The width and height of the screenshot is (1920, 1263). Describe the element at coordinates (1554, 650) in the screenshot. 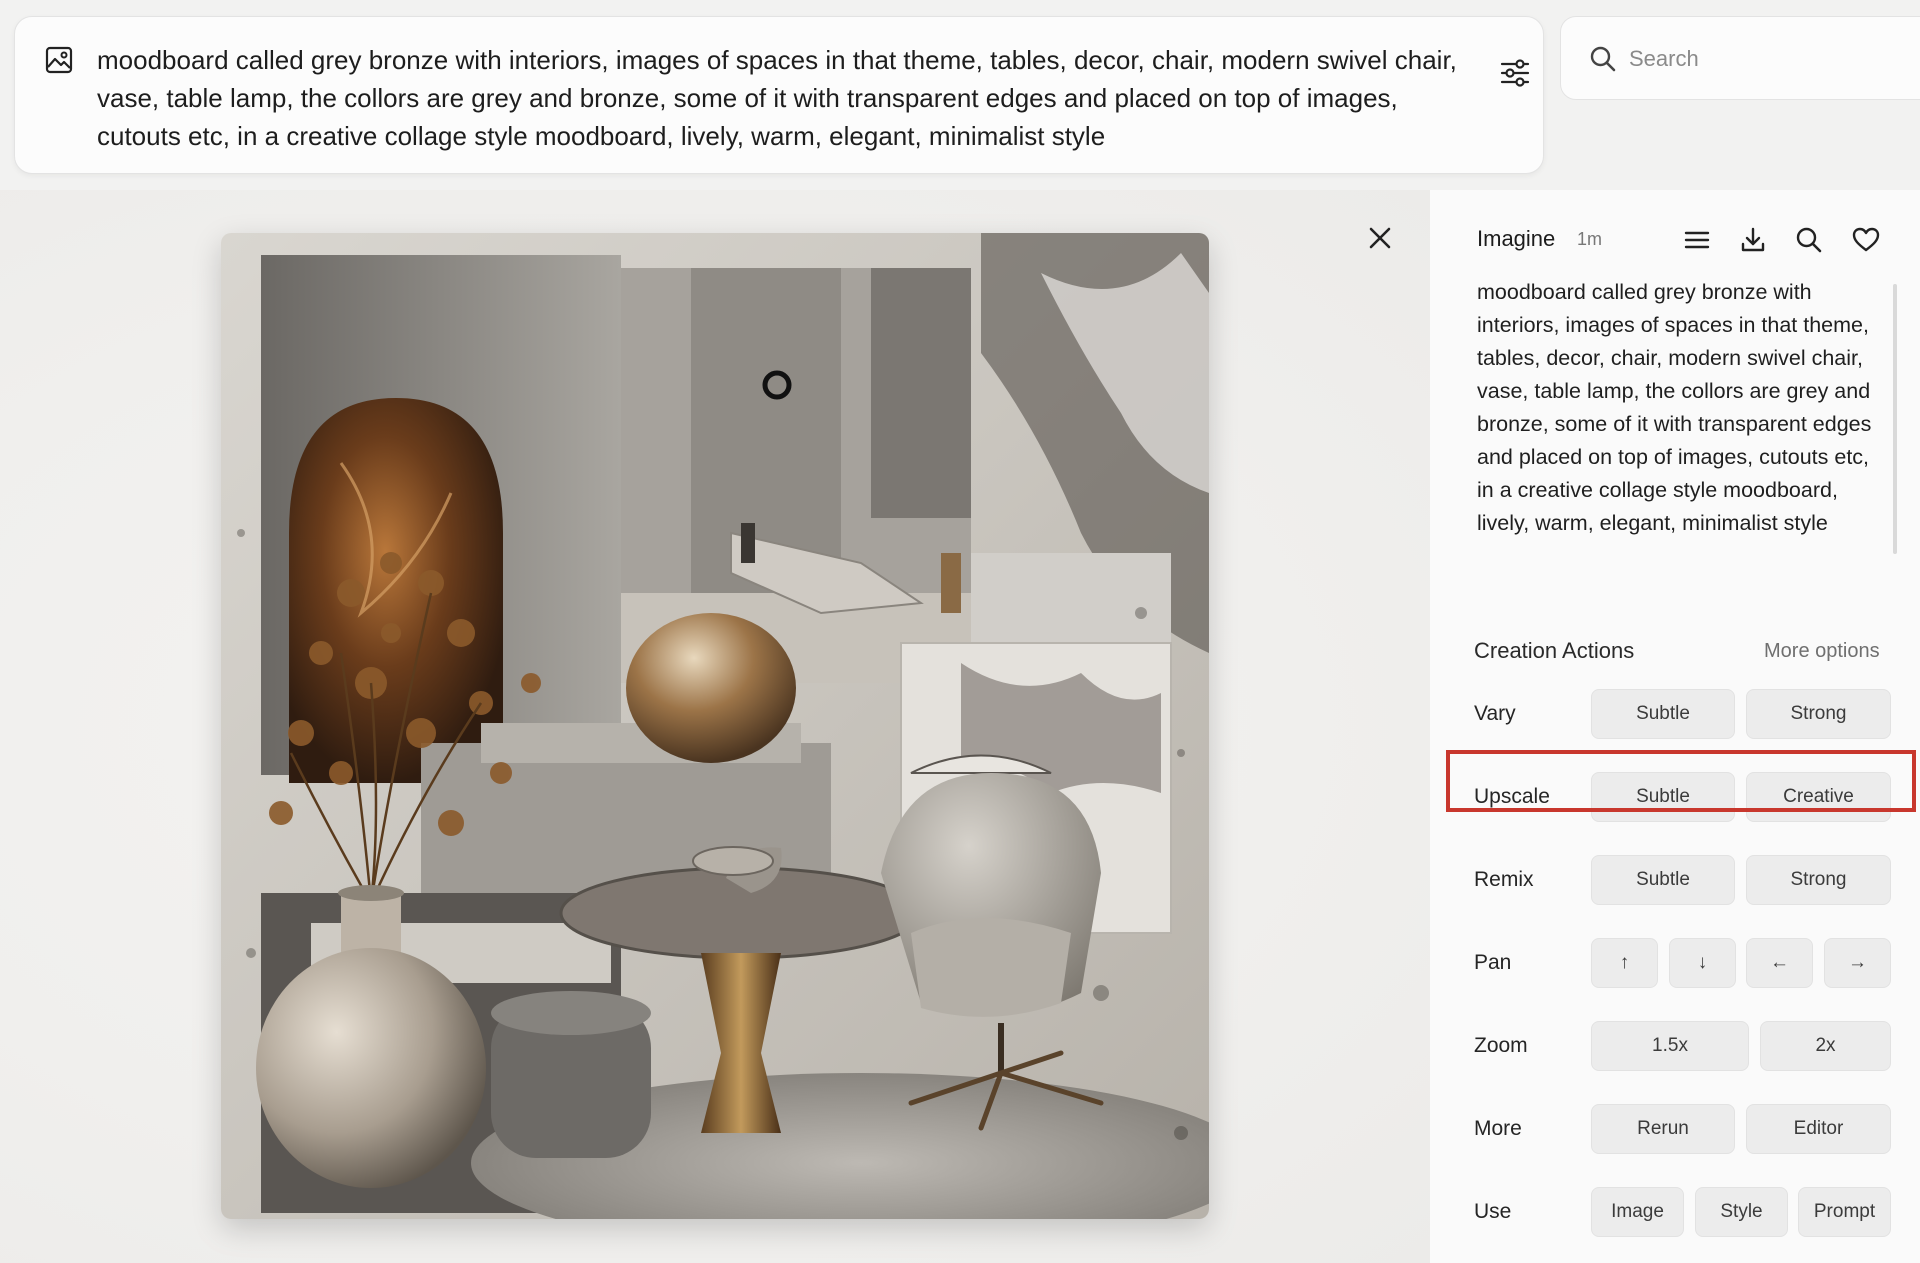

I see `creation-actions-title: Creation Actions` at that location.